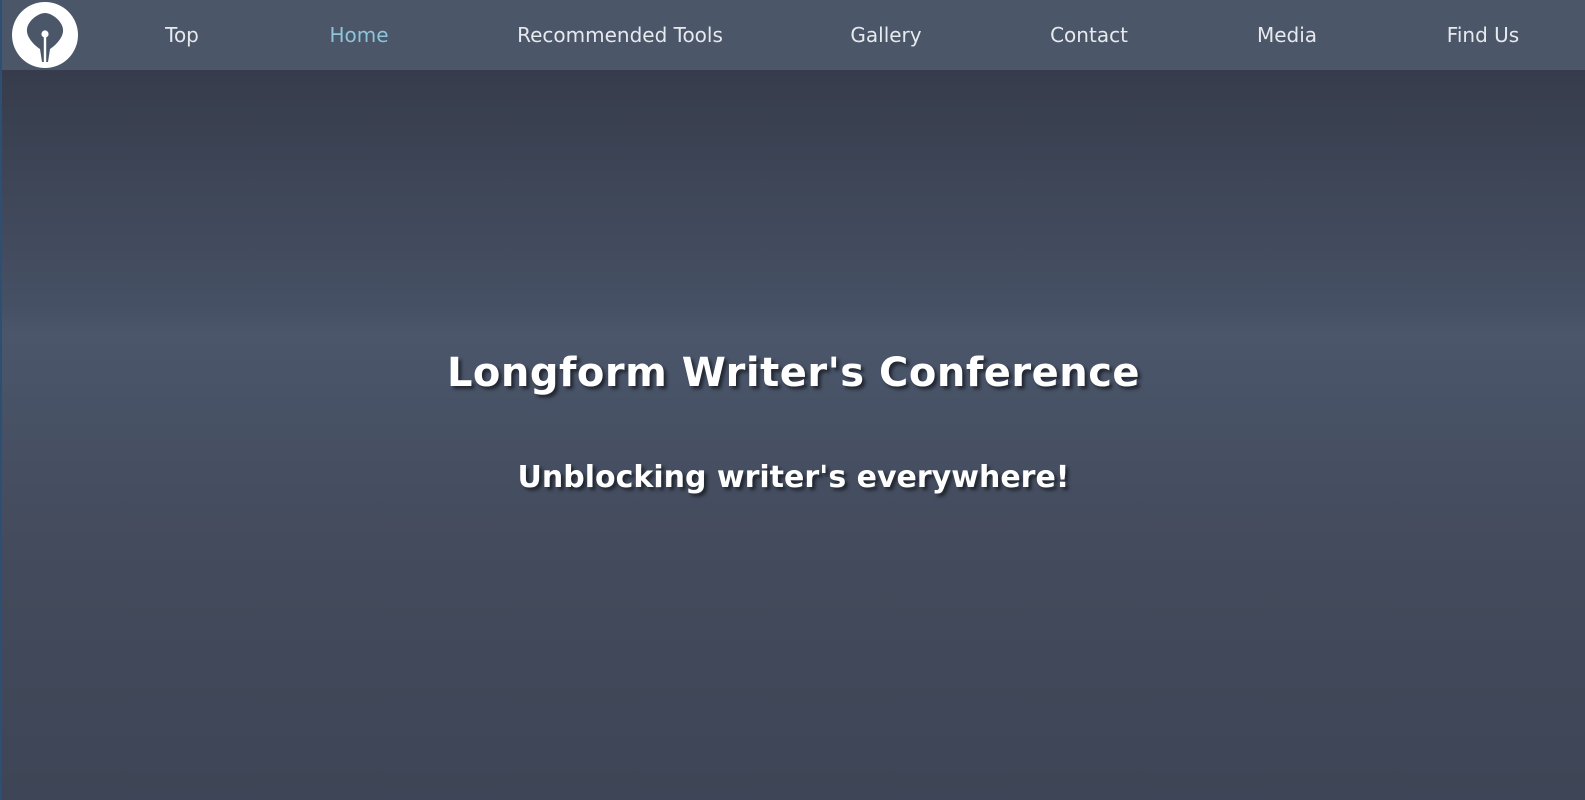 Image resolution: width=1585 pixels, height=800 pixels. Describe the element at coordinates (1089, 35) in the screenshot. I see `nav-item-contact: Contact` at that location.